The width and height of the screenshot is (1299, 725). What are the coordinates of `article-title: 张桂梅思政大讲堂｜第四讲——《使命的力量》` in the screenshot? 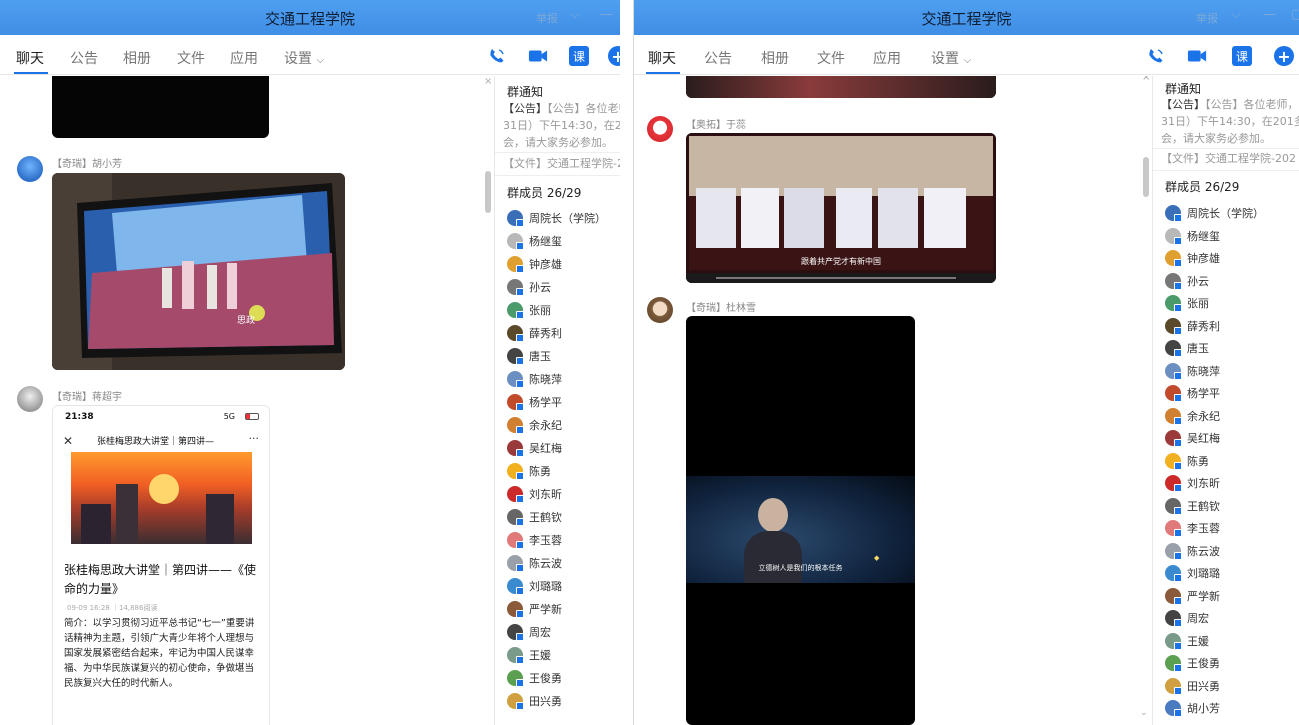 It's located at (162, 580).